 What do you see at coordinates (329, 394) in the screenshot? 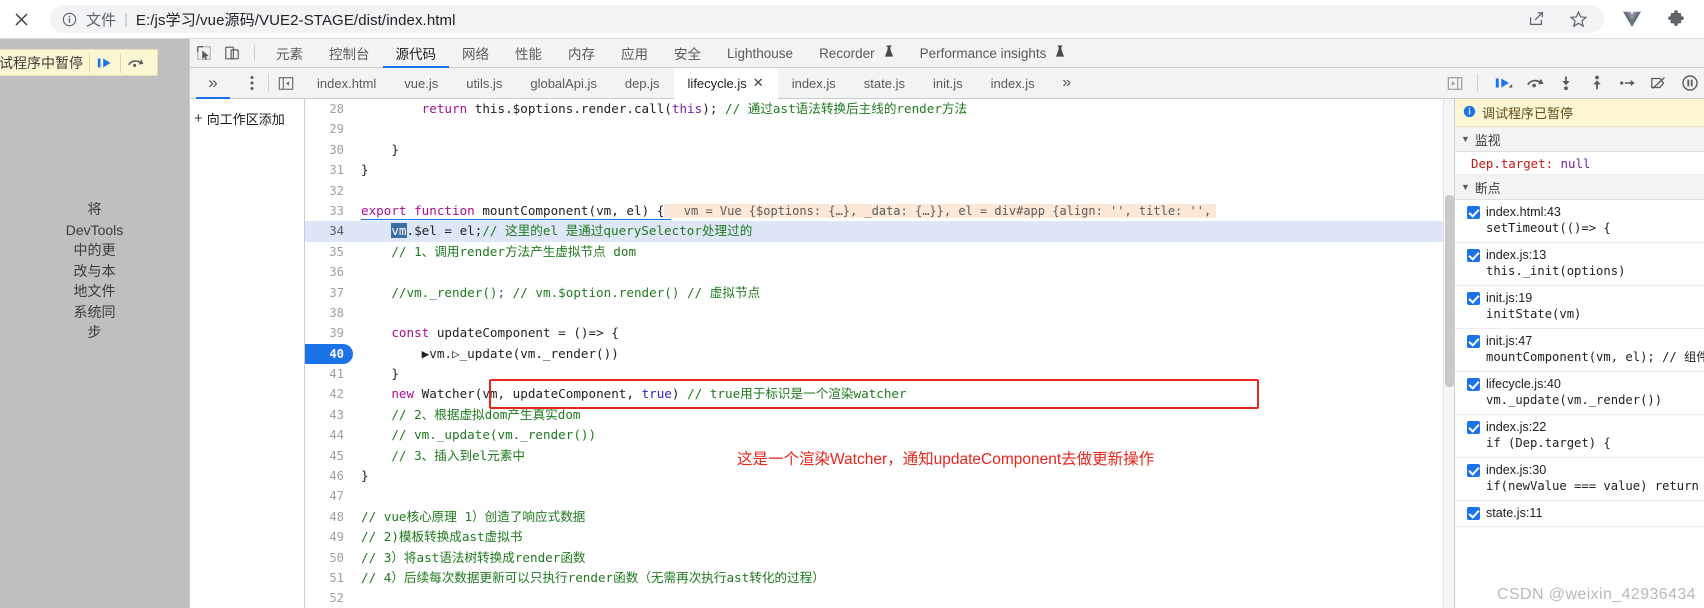
I see `line-number: 42` at bounding box center [329, 394].